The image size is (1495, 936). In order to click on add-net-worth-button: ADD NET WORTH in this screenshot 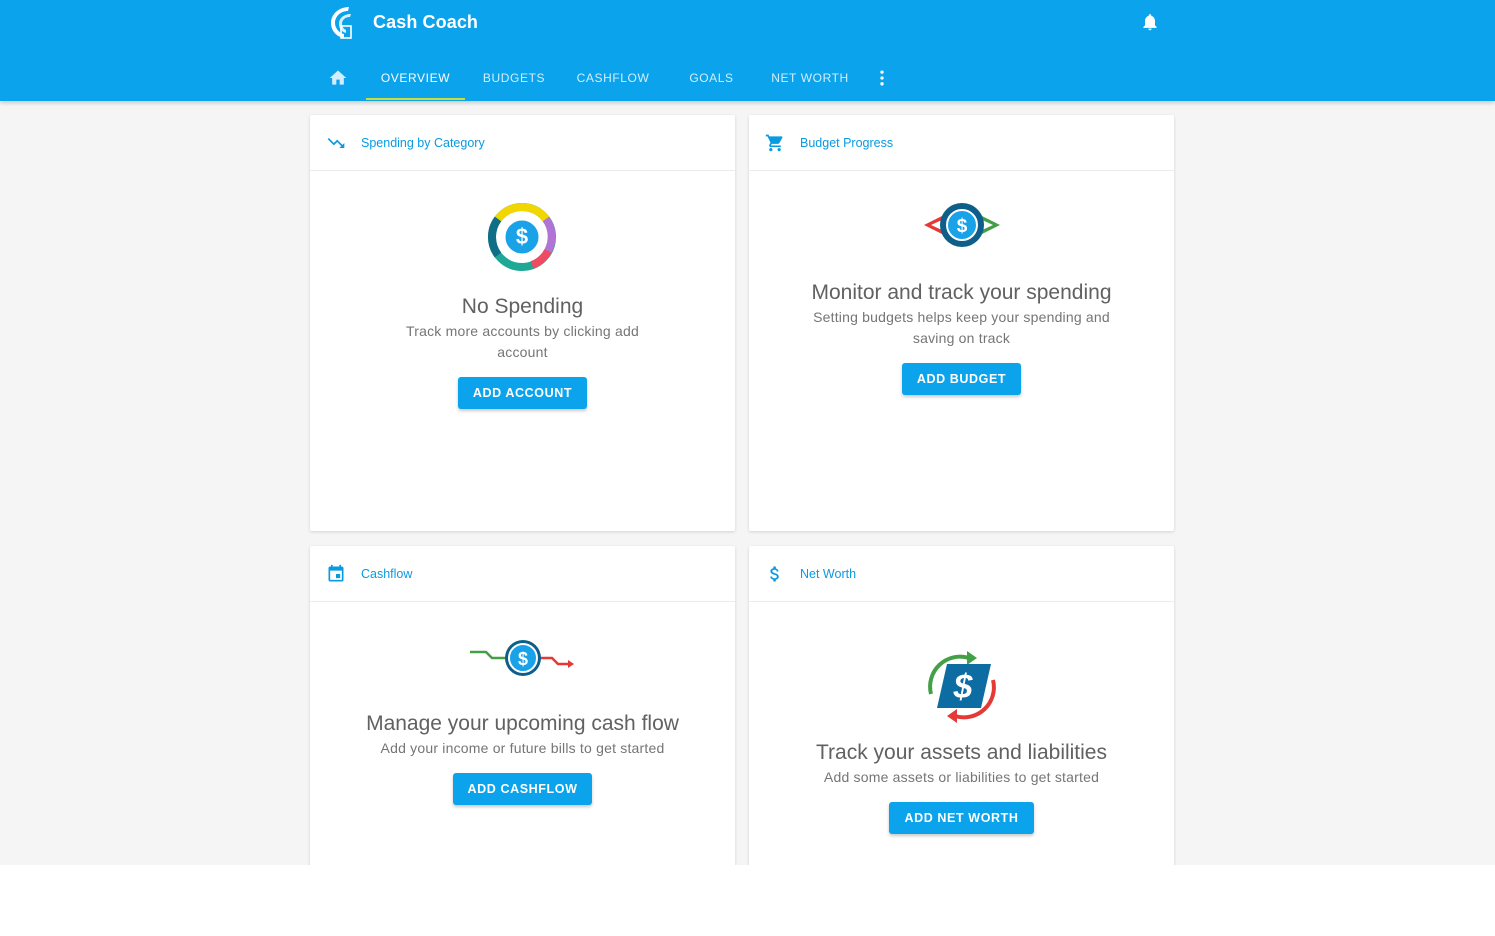, I will do `click(961, 818)`.